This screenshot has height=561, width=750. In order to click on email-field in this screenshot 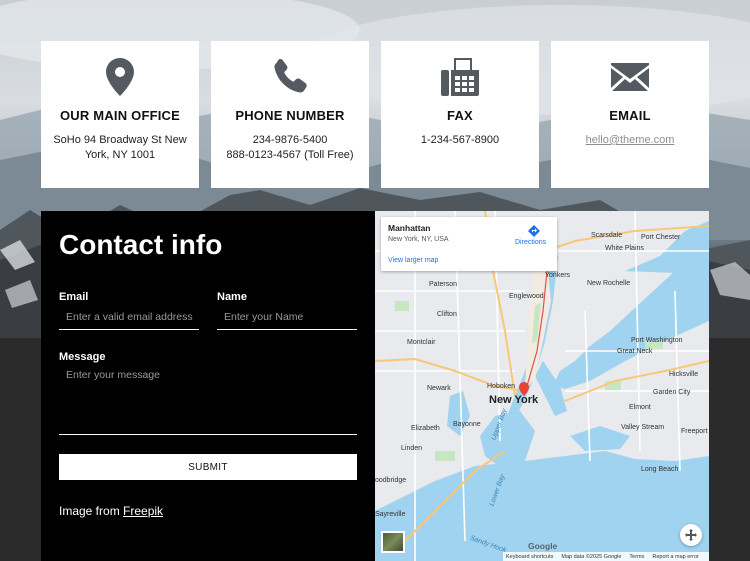, I will do `click(129, 317)`.